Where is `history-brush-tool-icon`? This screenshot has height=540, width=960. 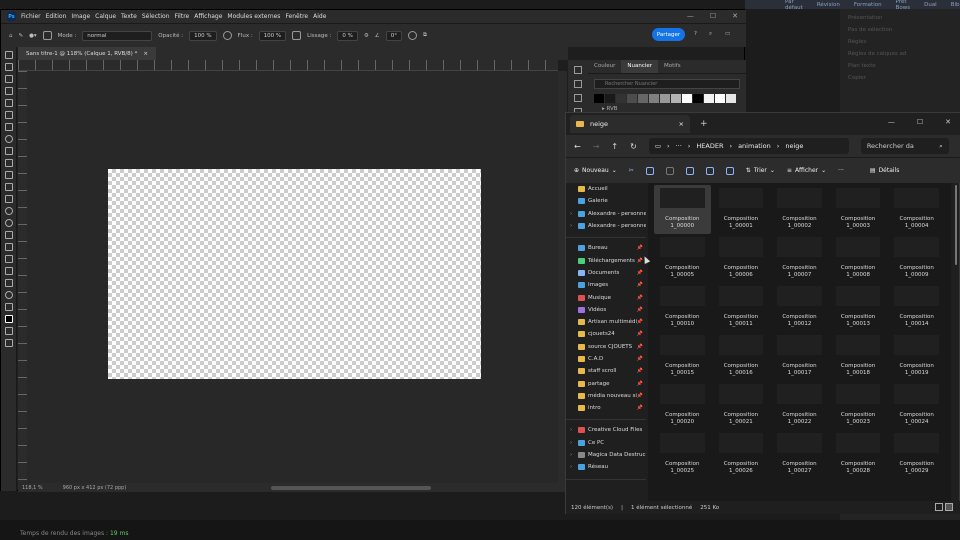 history-brush-tool-icon is located at coordinates (8, 175).